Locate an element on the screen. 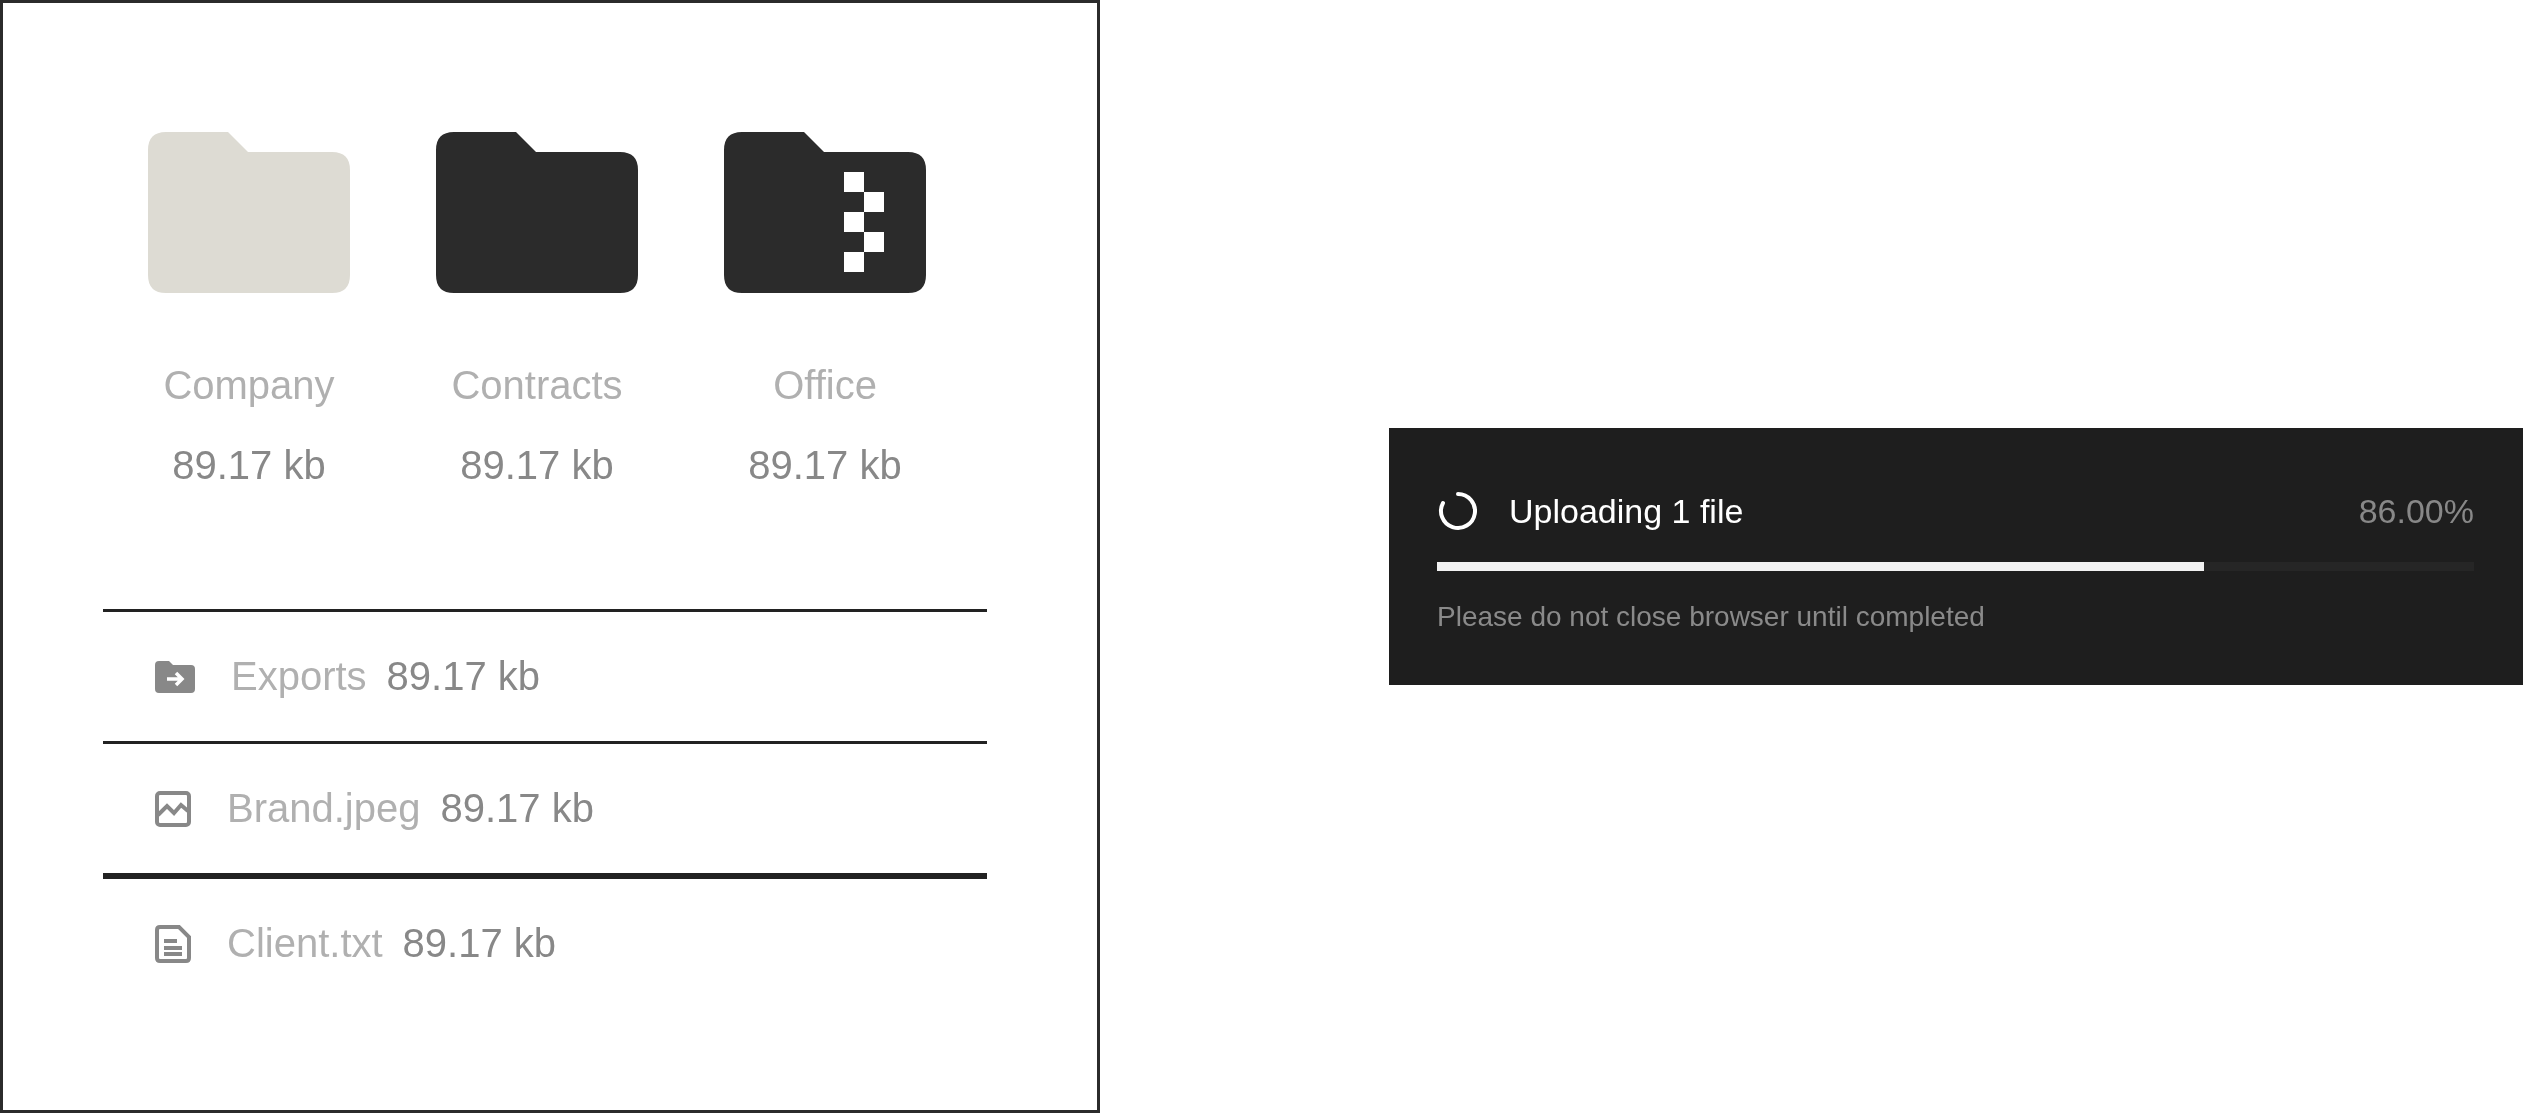 The height and width of the screenshot is (1113, 2523). folder-name: Office is located at coordinates (825, 385).